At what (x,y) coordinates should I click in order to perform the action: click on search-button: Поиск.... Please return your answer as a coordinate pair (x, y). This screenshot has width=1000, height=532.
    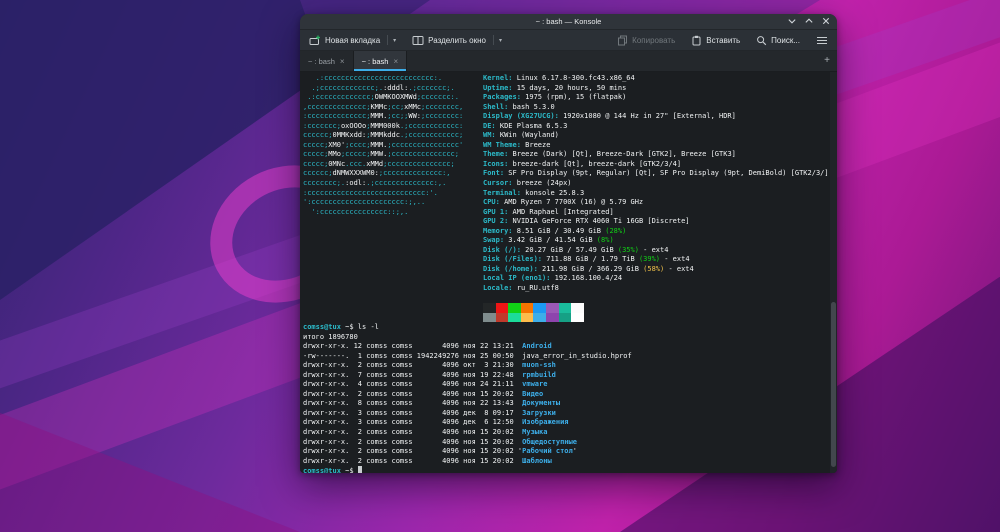
    Looking at the image, I should click on (778, 40).